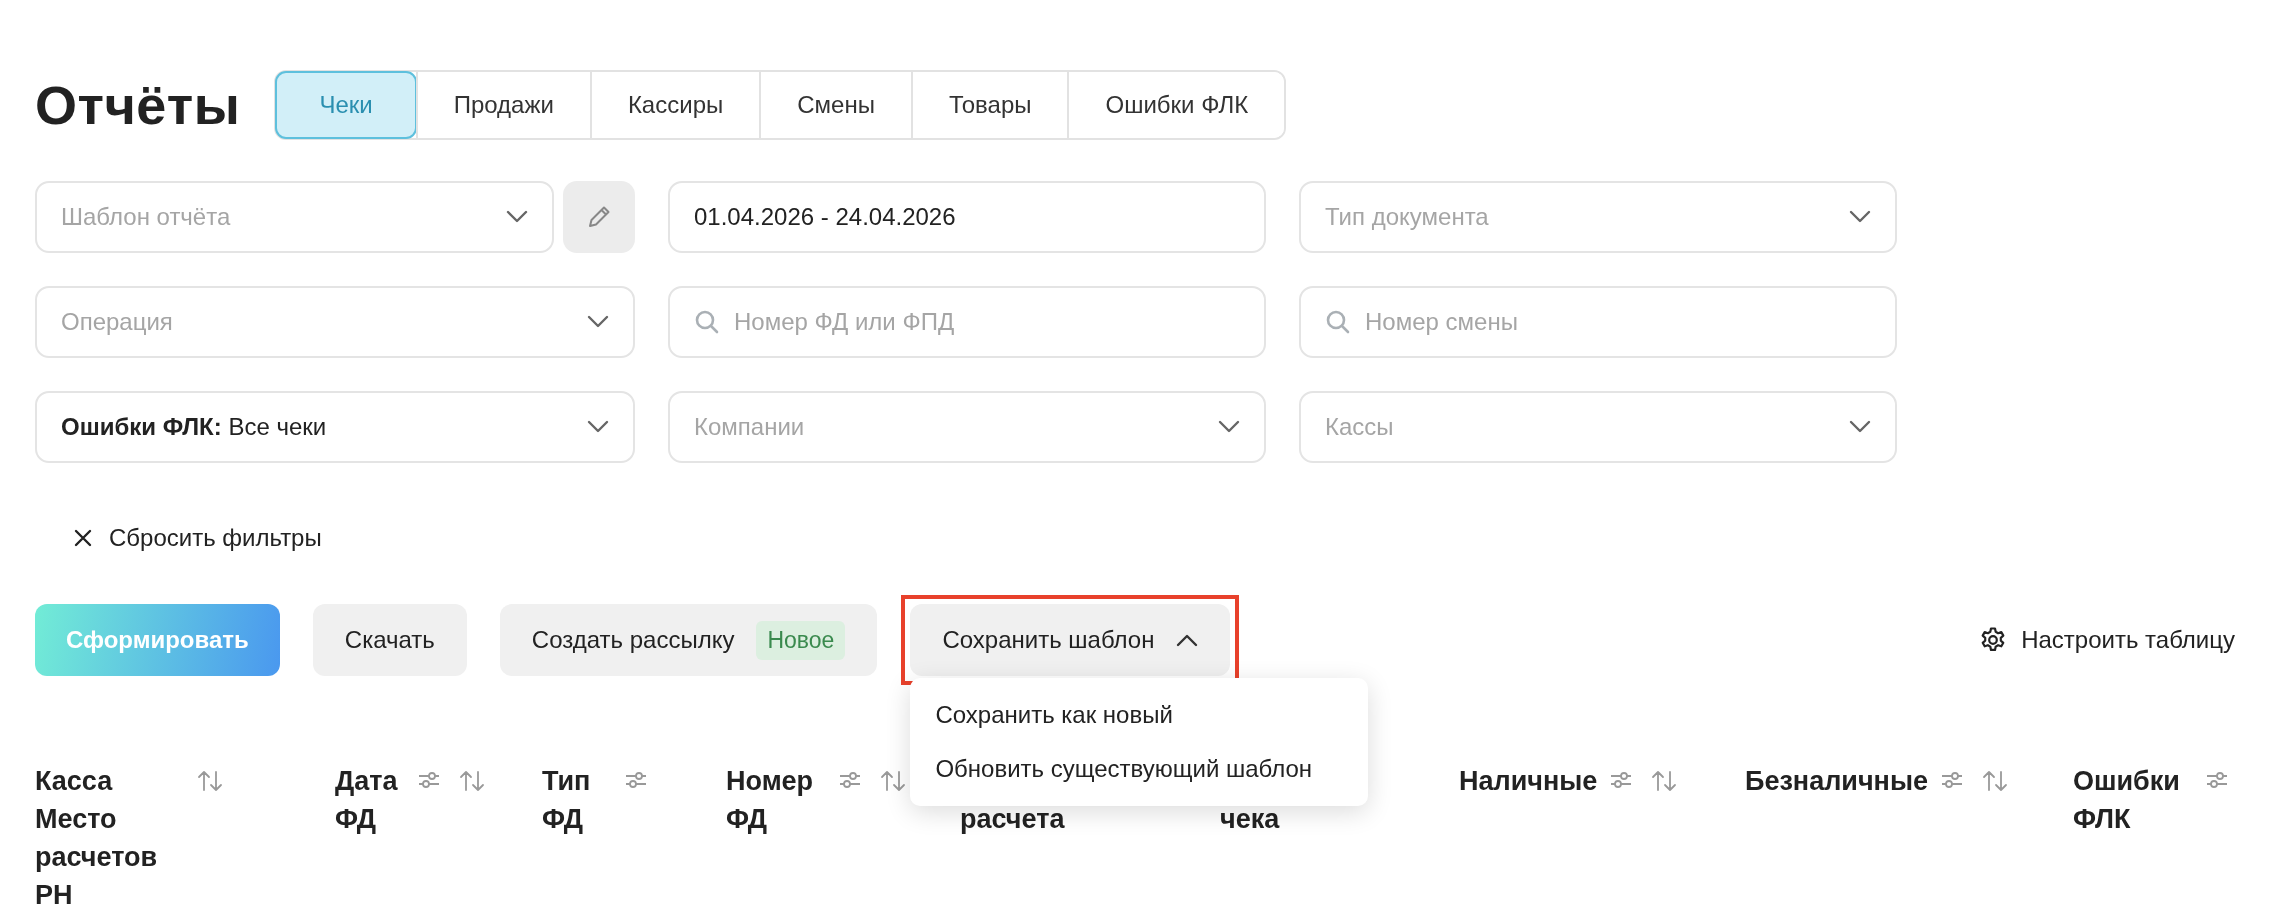 The height and width of the screenshot is (912, 2270). Describe the element at coordinates (1012, 819) in the screenshot. I see `column-header: расчета` at that location.